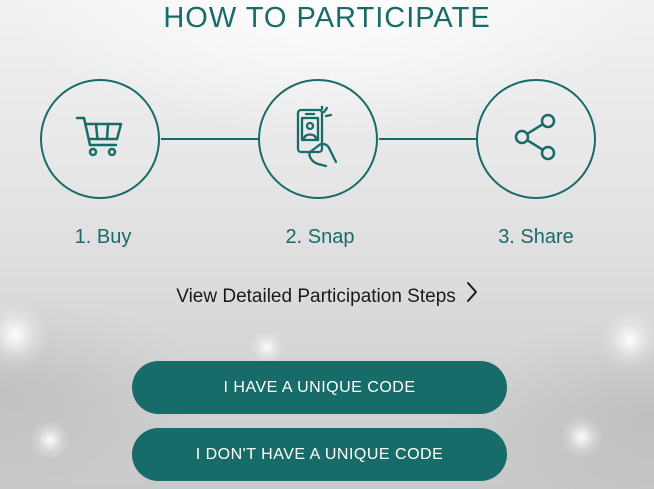  Describe the element at coordinates (319, 387) in the screenshot. I see `have-unique-code-button: I HAVE A UNIQUE CODE` at that location.